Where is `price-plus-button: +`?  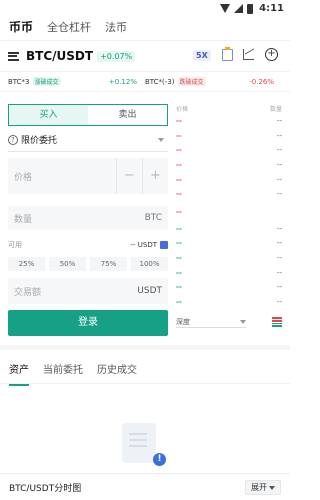
price-plus-button: + is located at coordinates (155, 176).